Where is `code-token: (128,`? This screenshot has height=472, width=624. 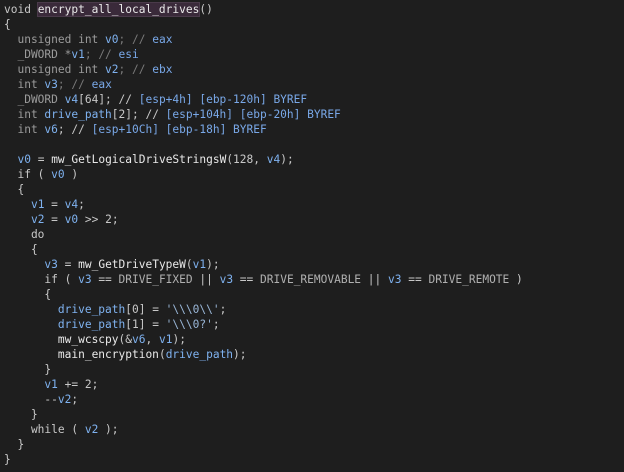 code-token: (128, is located at coordinates (246, 159).